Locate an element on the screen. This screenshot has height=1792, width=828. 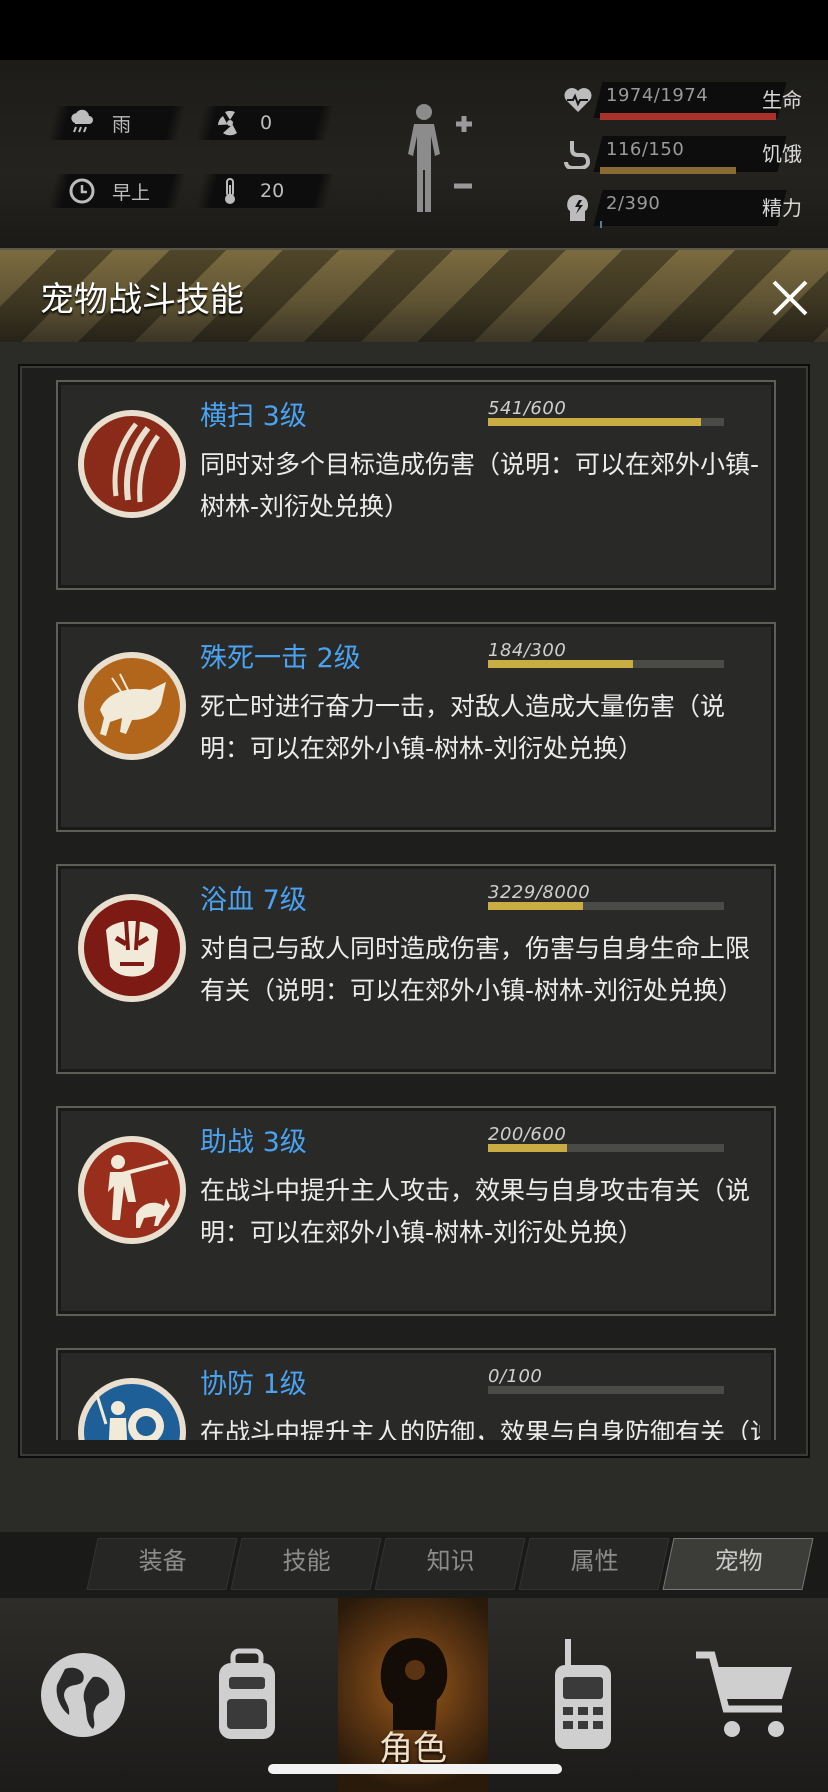
skill-name: 殊死一击 2级 is located at coordinates (280, 658).